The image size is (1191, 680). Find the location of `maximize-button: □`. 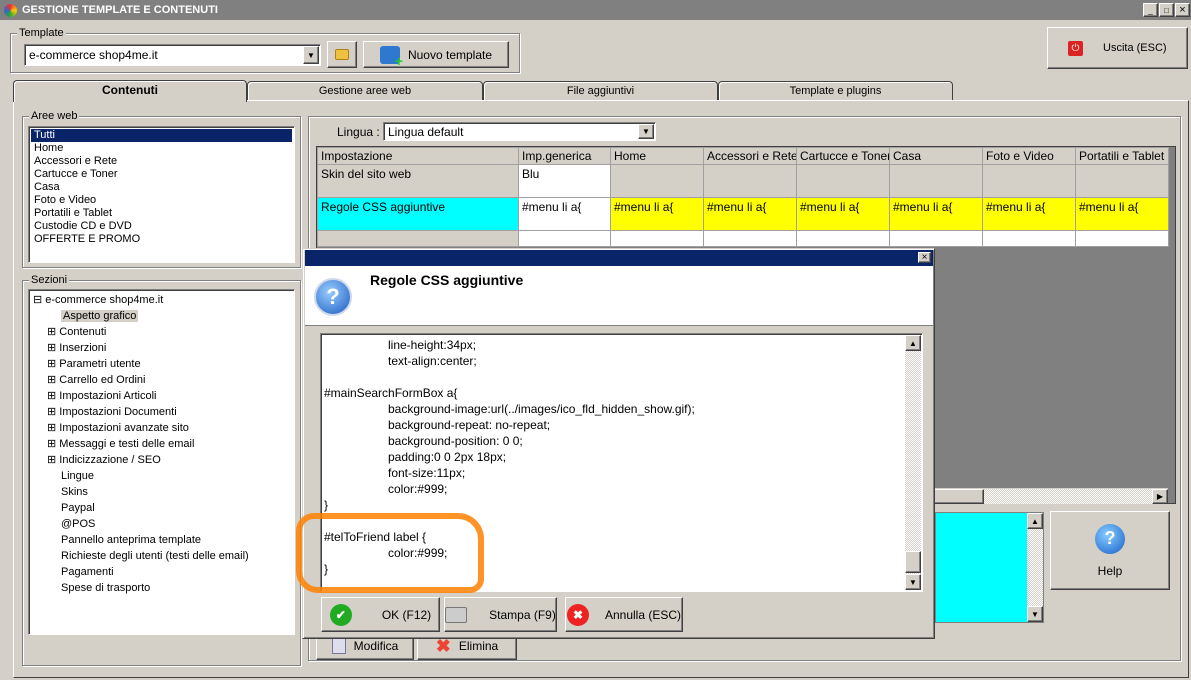

maximize-button: □ is located at coordinates (1166, 10).